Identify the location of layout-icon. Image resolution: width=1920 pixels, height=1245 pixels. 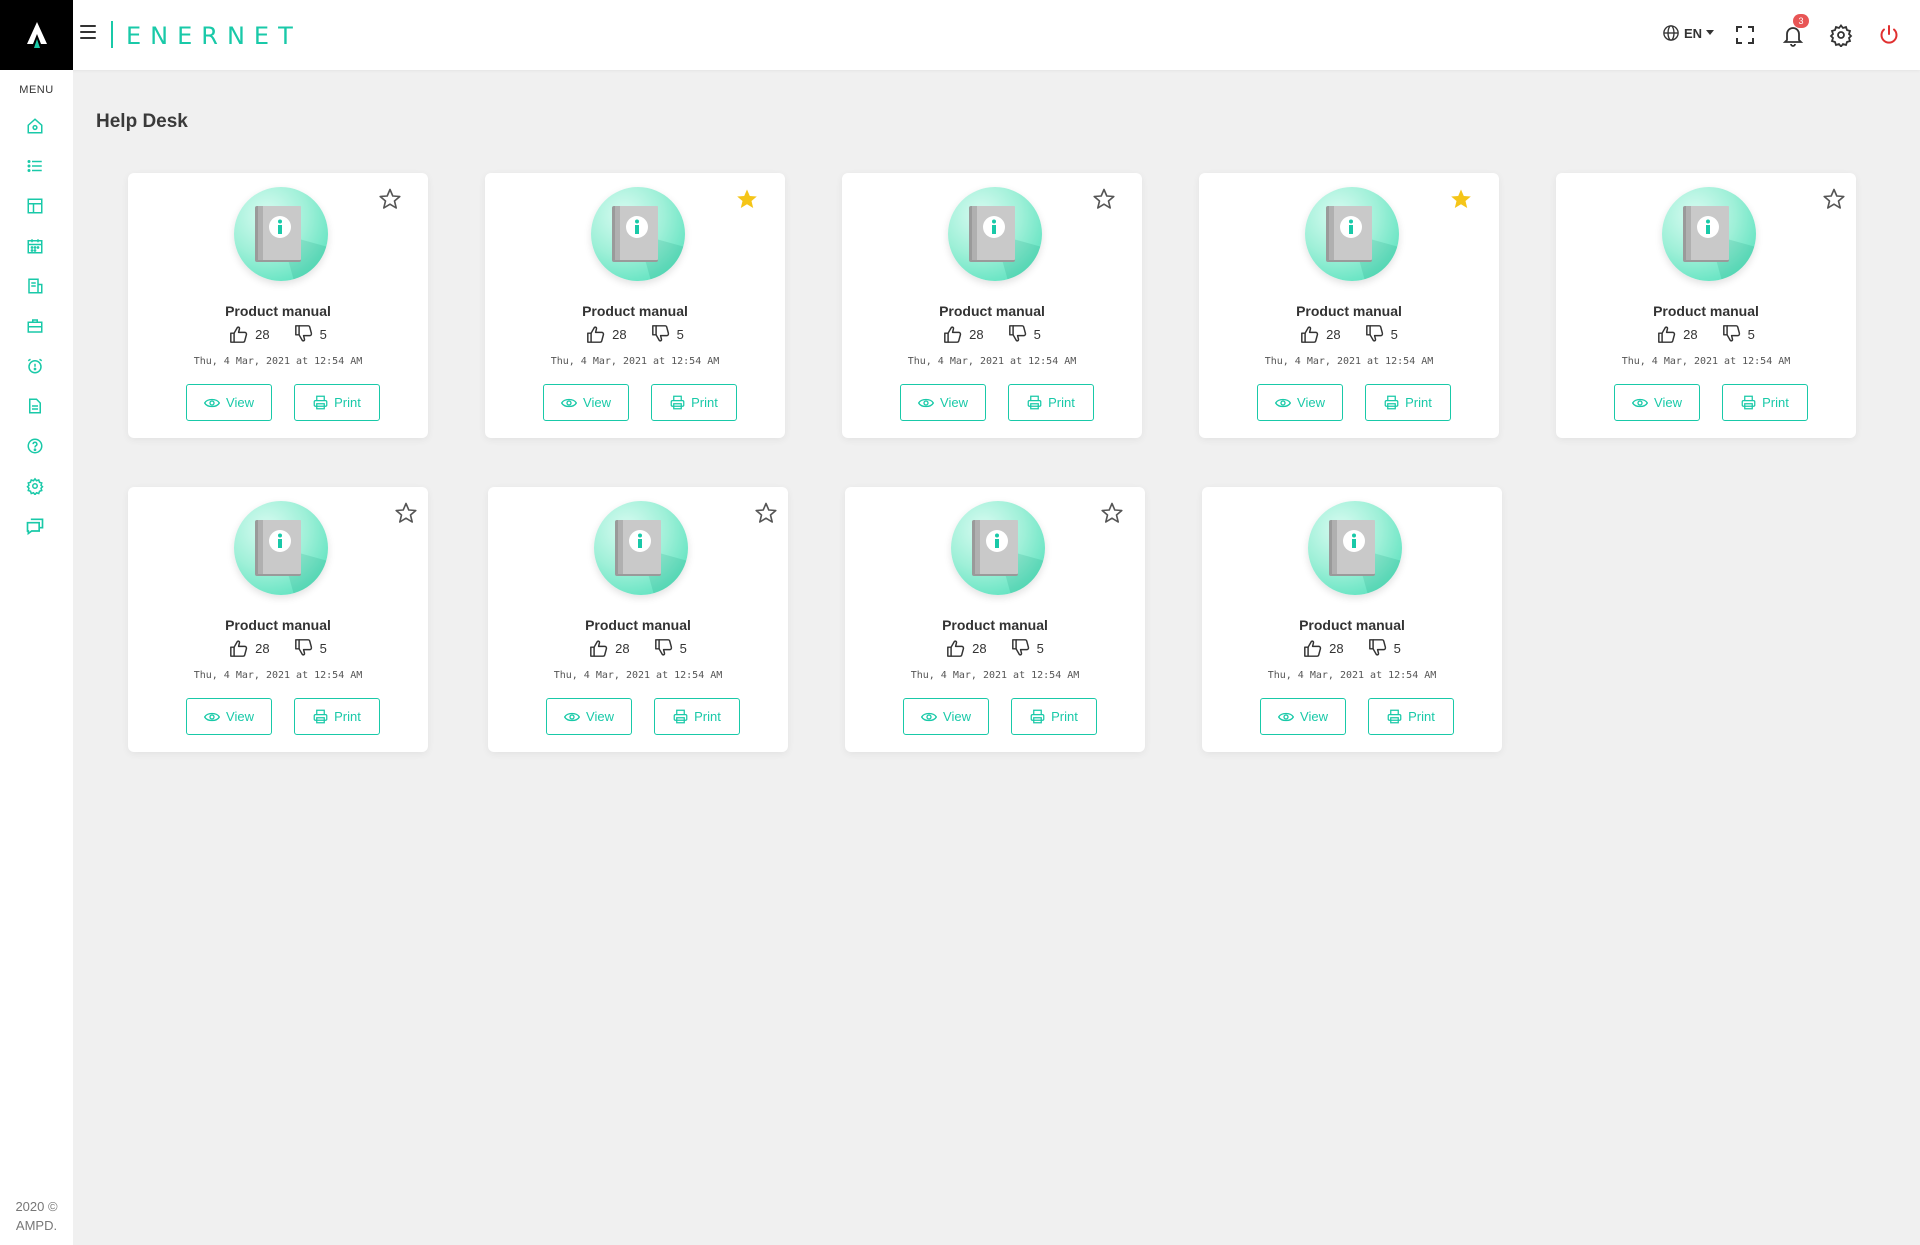
(35, 206).